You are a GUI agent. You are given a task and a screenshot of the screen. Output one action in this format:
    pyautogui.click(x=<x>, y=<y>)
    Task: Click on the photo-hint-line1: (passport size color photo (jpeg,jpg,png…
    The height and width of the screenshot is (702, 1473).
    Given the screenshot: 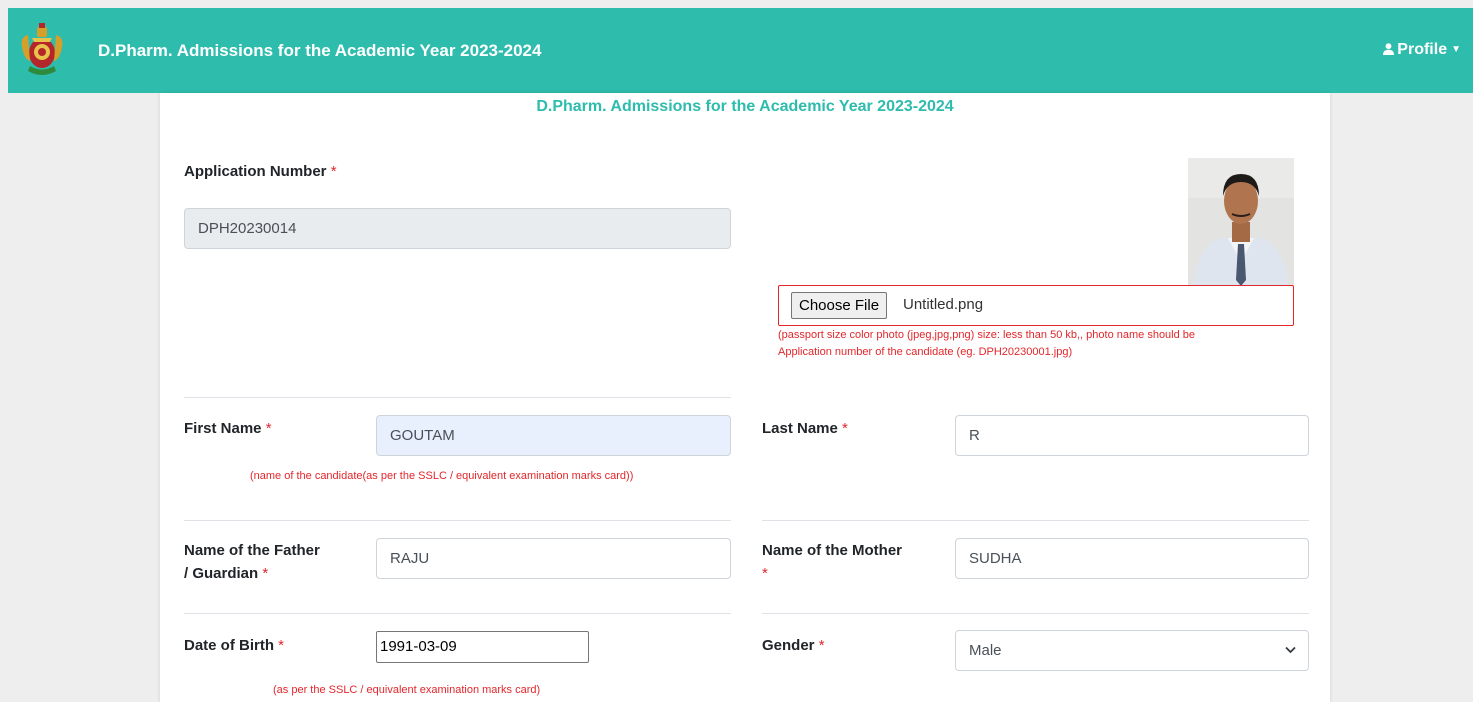 What is the action you would take?
    pyautogui.click(x=987, y=335)
    